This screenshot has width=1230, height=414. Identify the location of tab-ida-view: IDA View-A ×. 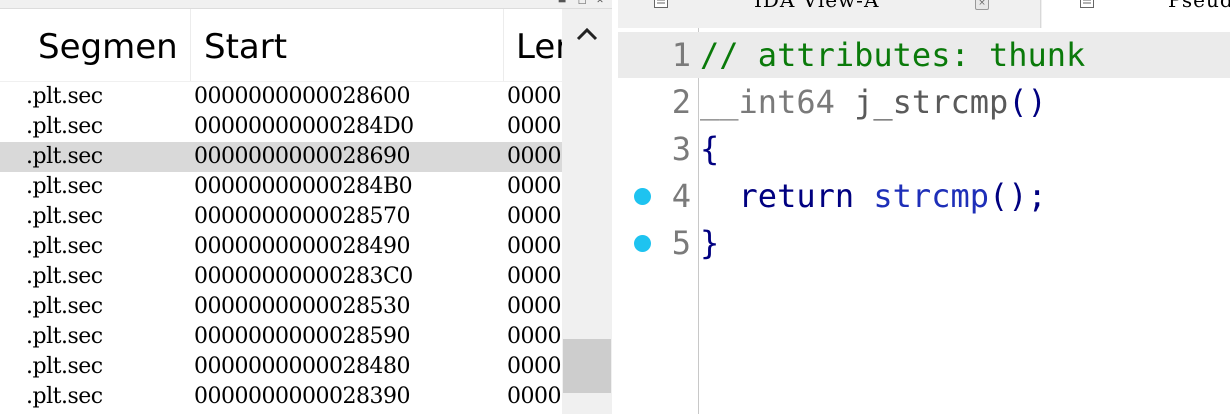
(829, 14).